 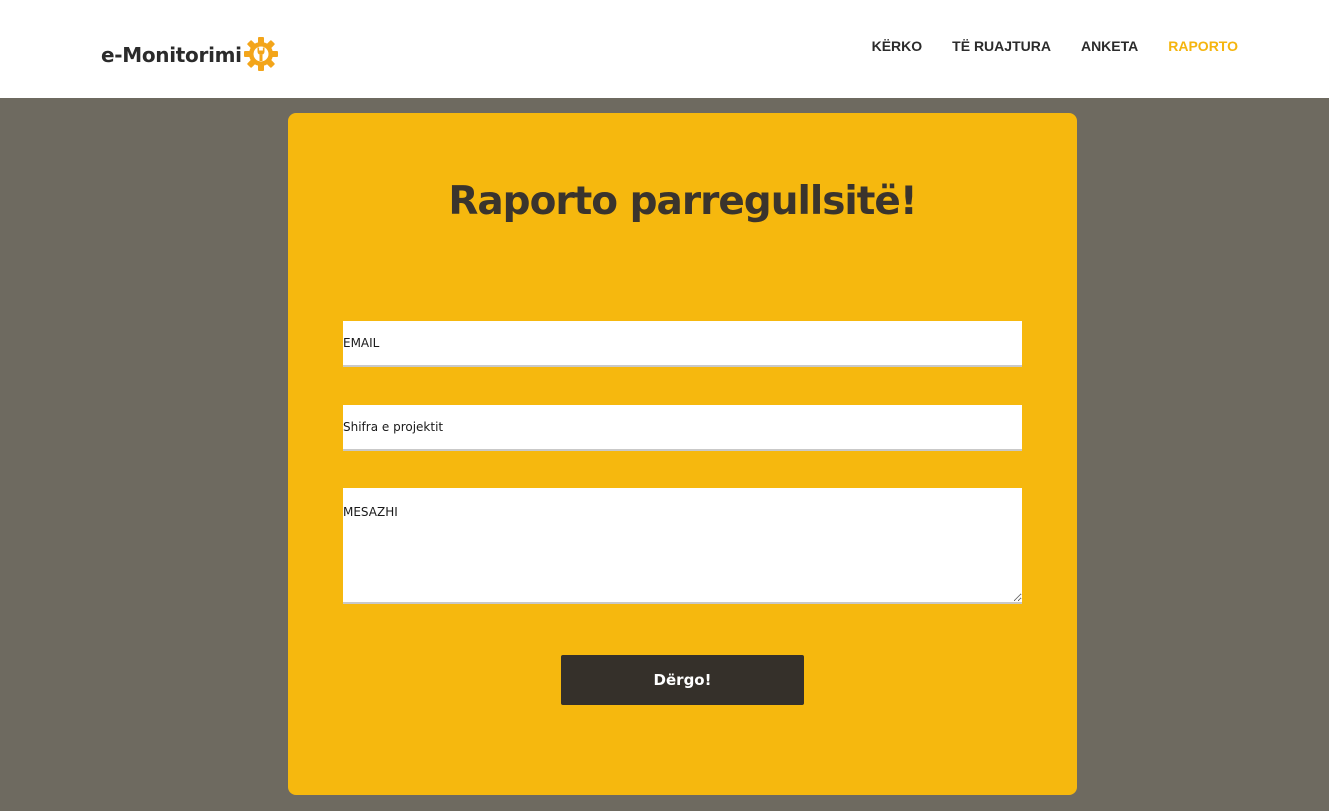 What do you see at coordinates (682, 428) in the screenshot?
I see `project-code-field` at bounding box center [682, 428].